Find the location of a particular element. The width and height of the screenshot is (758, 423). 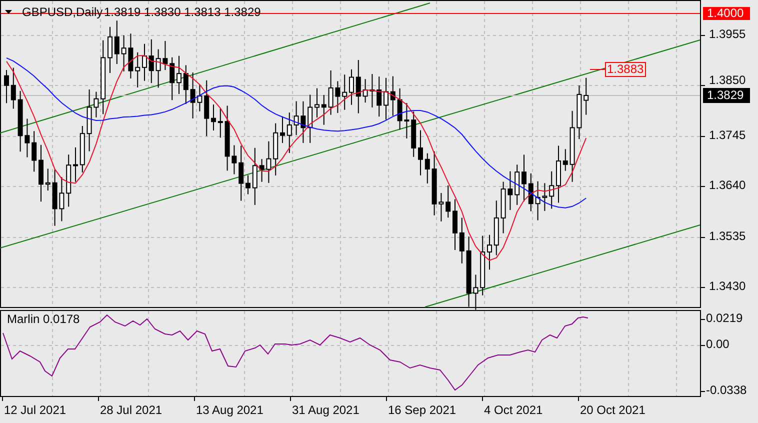

current-price-label: 1.3829 is located at coordinates (726, 95).